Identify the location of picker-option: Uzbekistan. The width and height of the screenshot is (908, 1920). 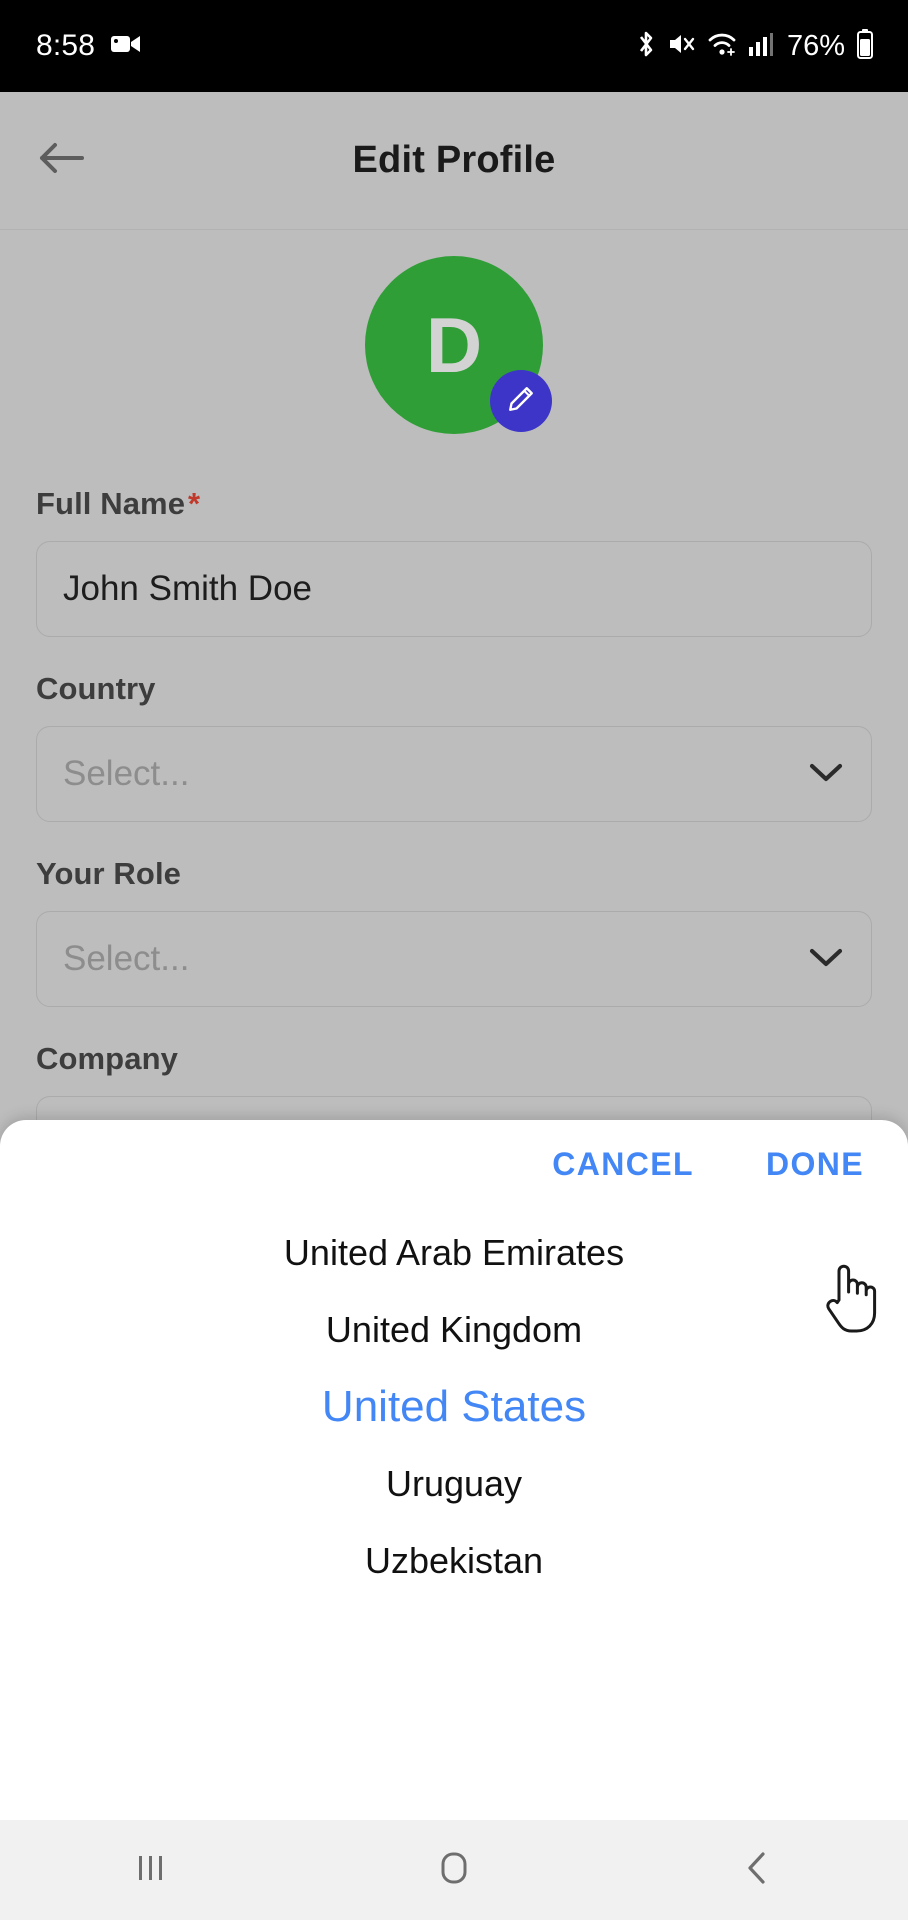
(454, 1560).